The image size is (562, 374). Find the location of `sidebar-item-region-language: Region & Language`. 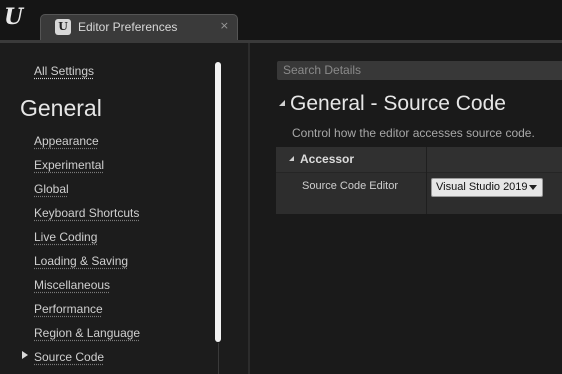

sidebar-item-region-language: Region & Language is located at coordinates (87, 333).